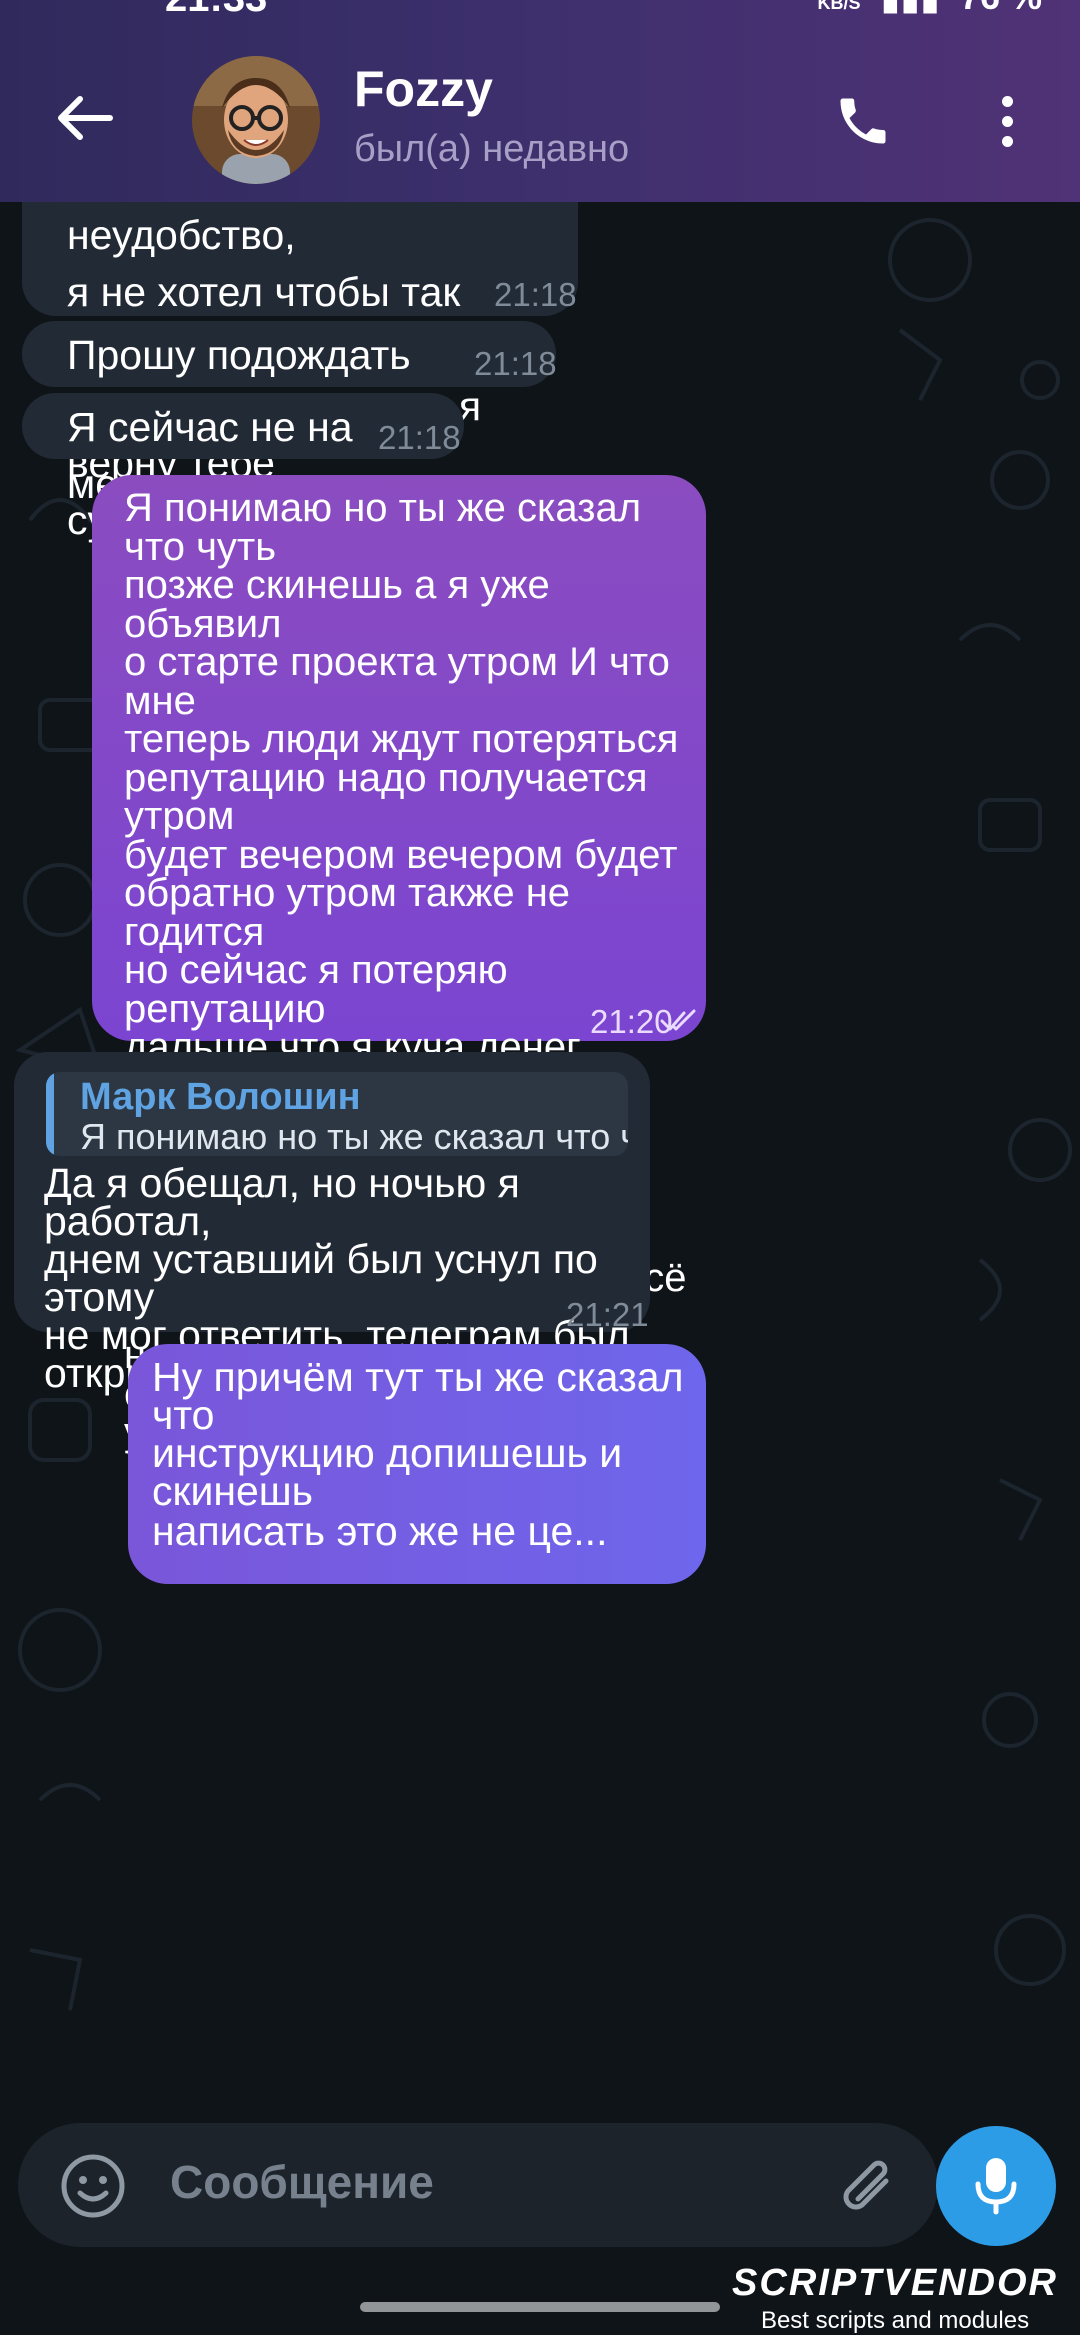  What do you see at coordinates (540, 10) in the screenshot?
I see `status-bar: 21:33 KB/S ▮▮▮ 76 %` at bounding box center [540, 10].